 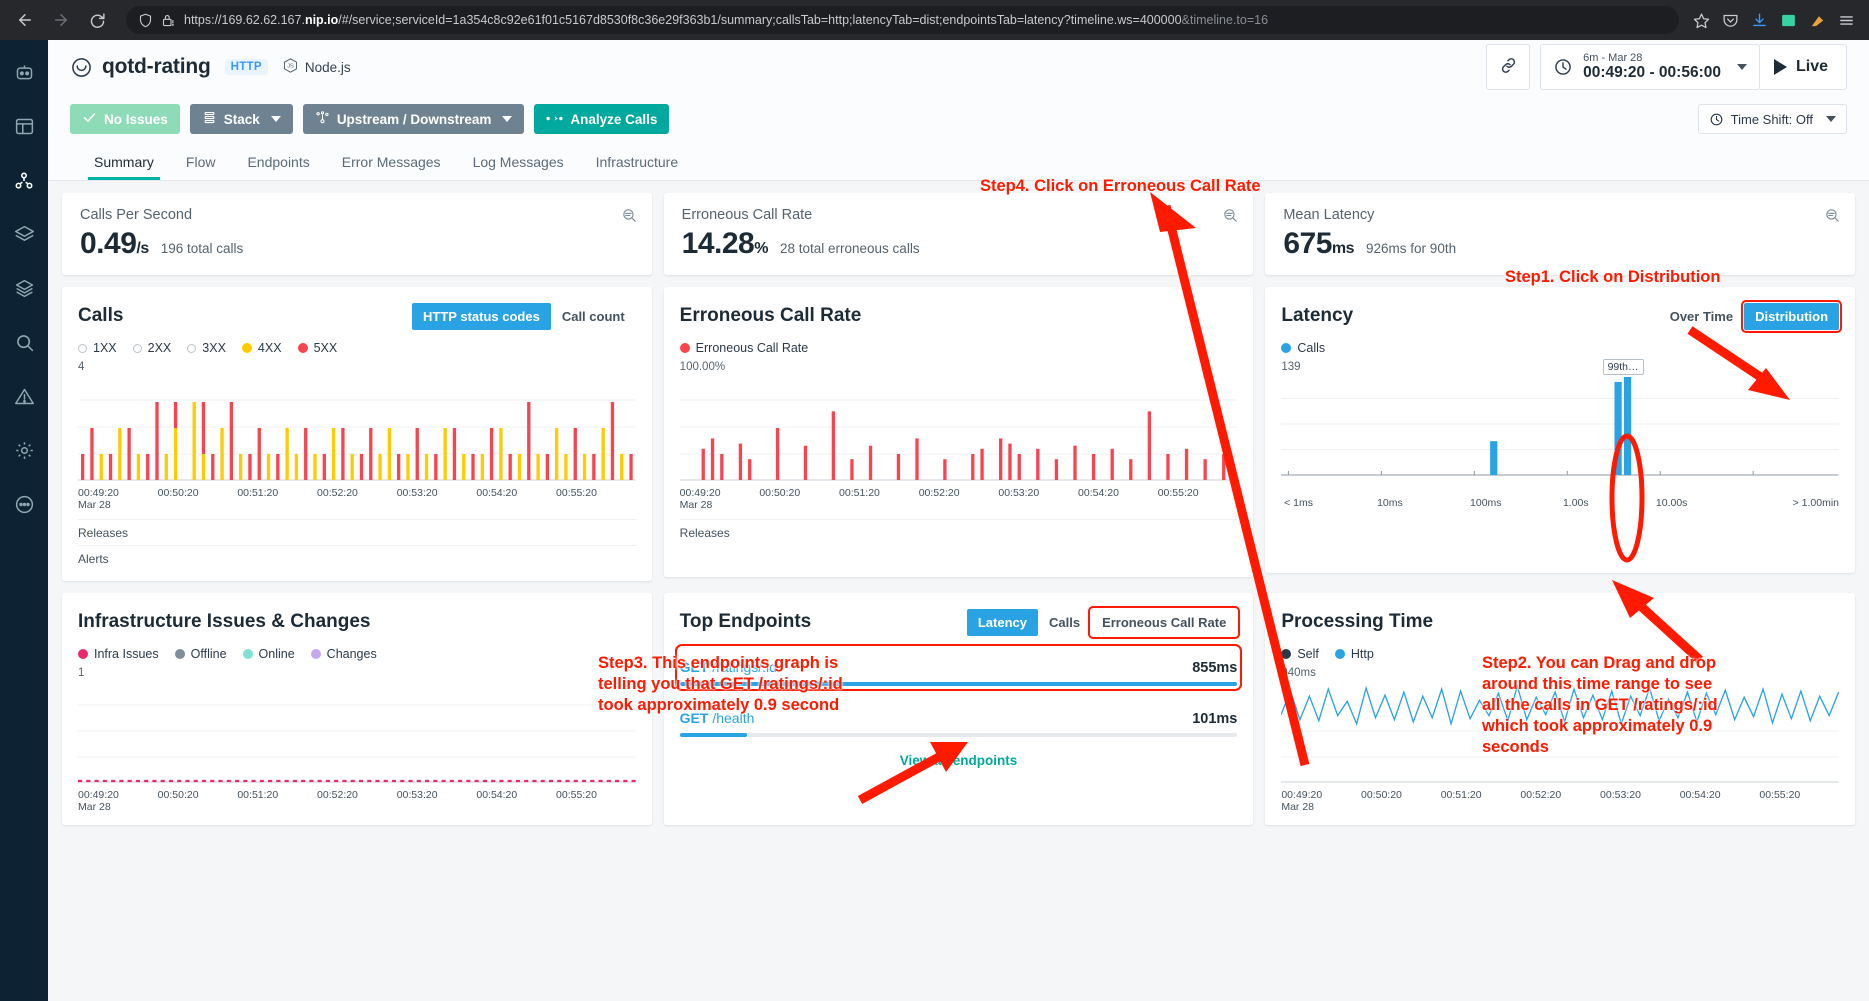 What do you see at coordinates (24, 398) in the screenshot?
I see `sidebar-item-alerts` at bounding box center [24, 398].